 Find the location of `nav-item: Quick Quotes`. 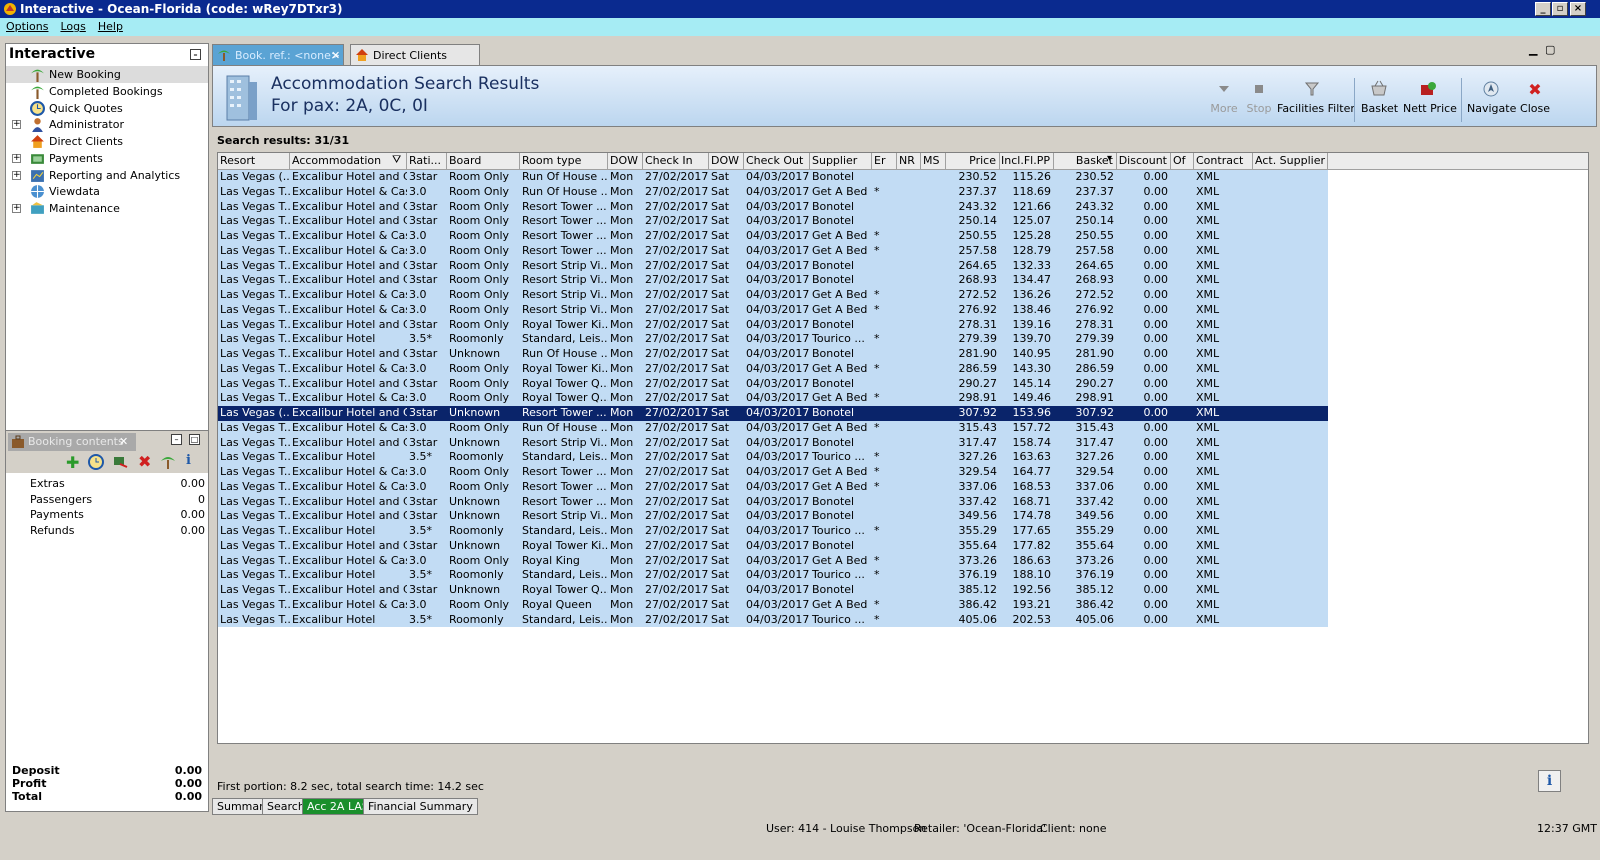

nav-item: Quick Quotes is located at coordinates (107, 108).